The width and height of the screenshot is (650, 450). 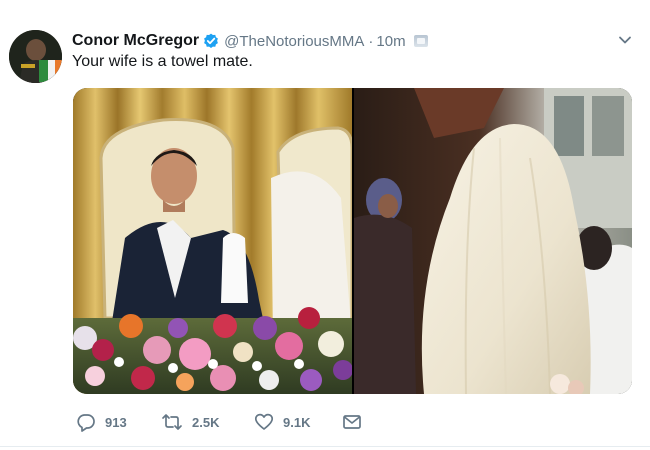 What do you see at coordinates (325, 446) in the screenshot?
I see `divider` at bounding box center [325, 446].